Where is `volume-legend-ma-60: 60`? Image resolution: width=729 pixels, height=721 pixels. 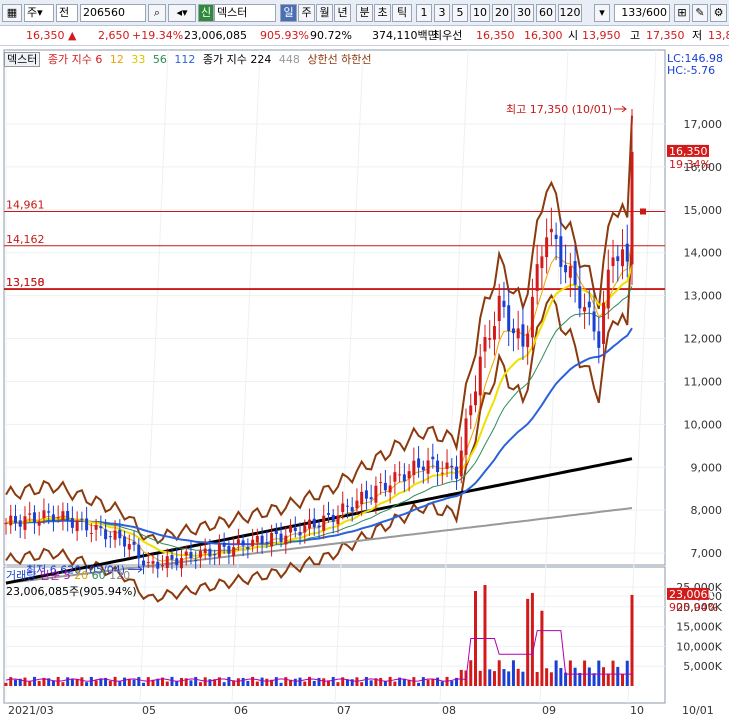
volume-legend-ma-60: 60 is located at coordinates (99, 575).